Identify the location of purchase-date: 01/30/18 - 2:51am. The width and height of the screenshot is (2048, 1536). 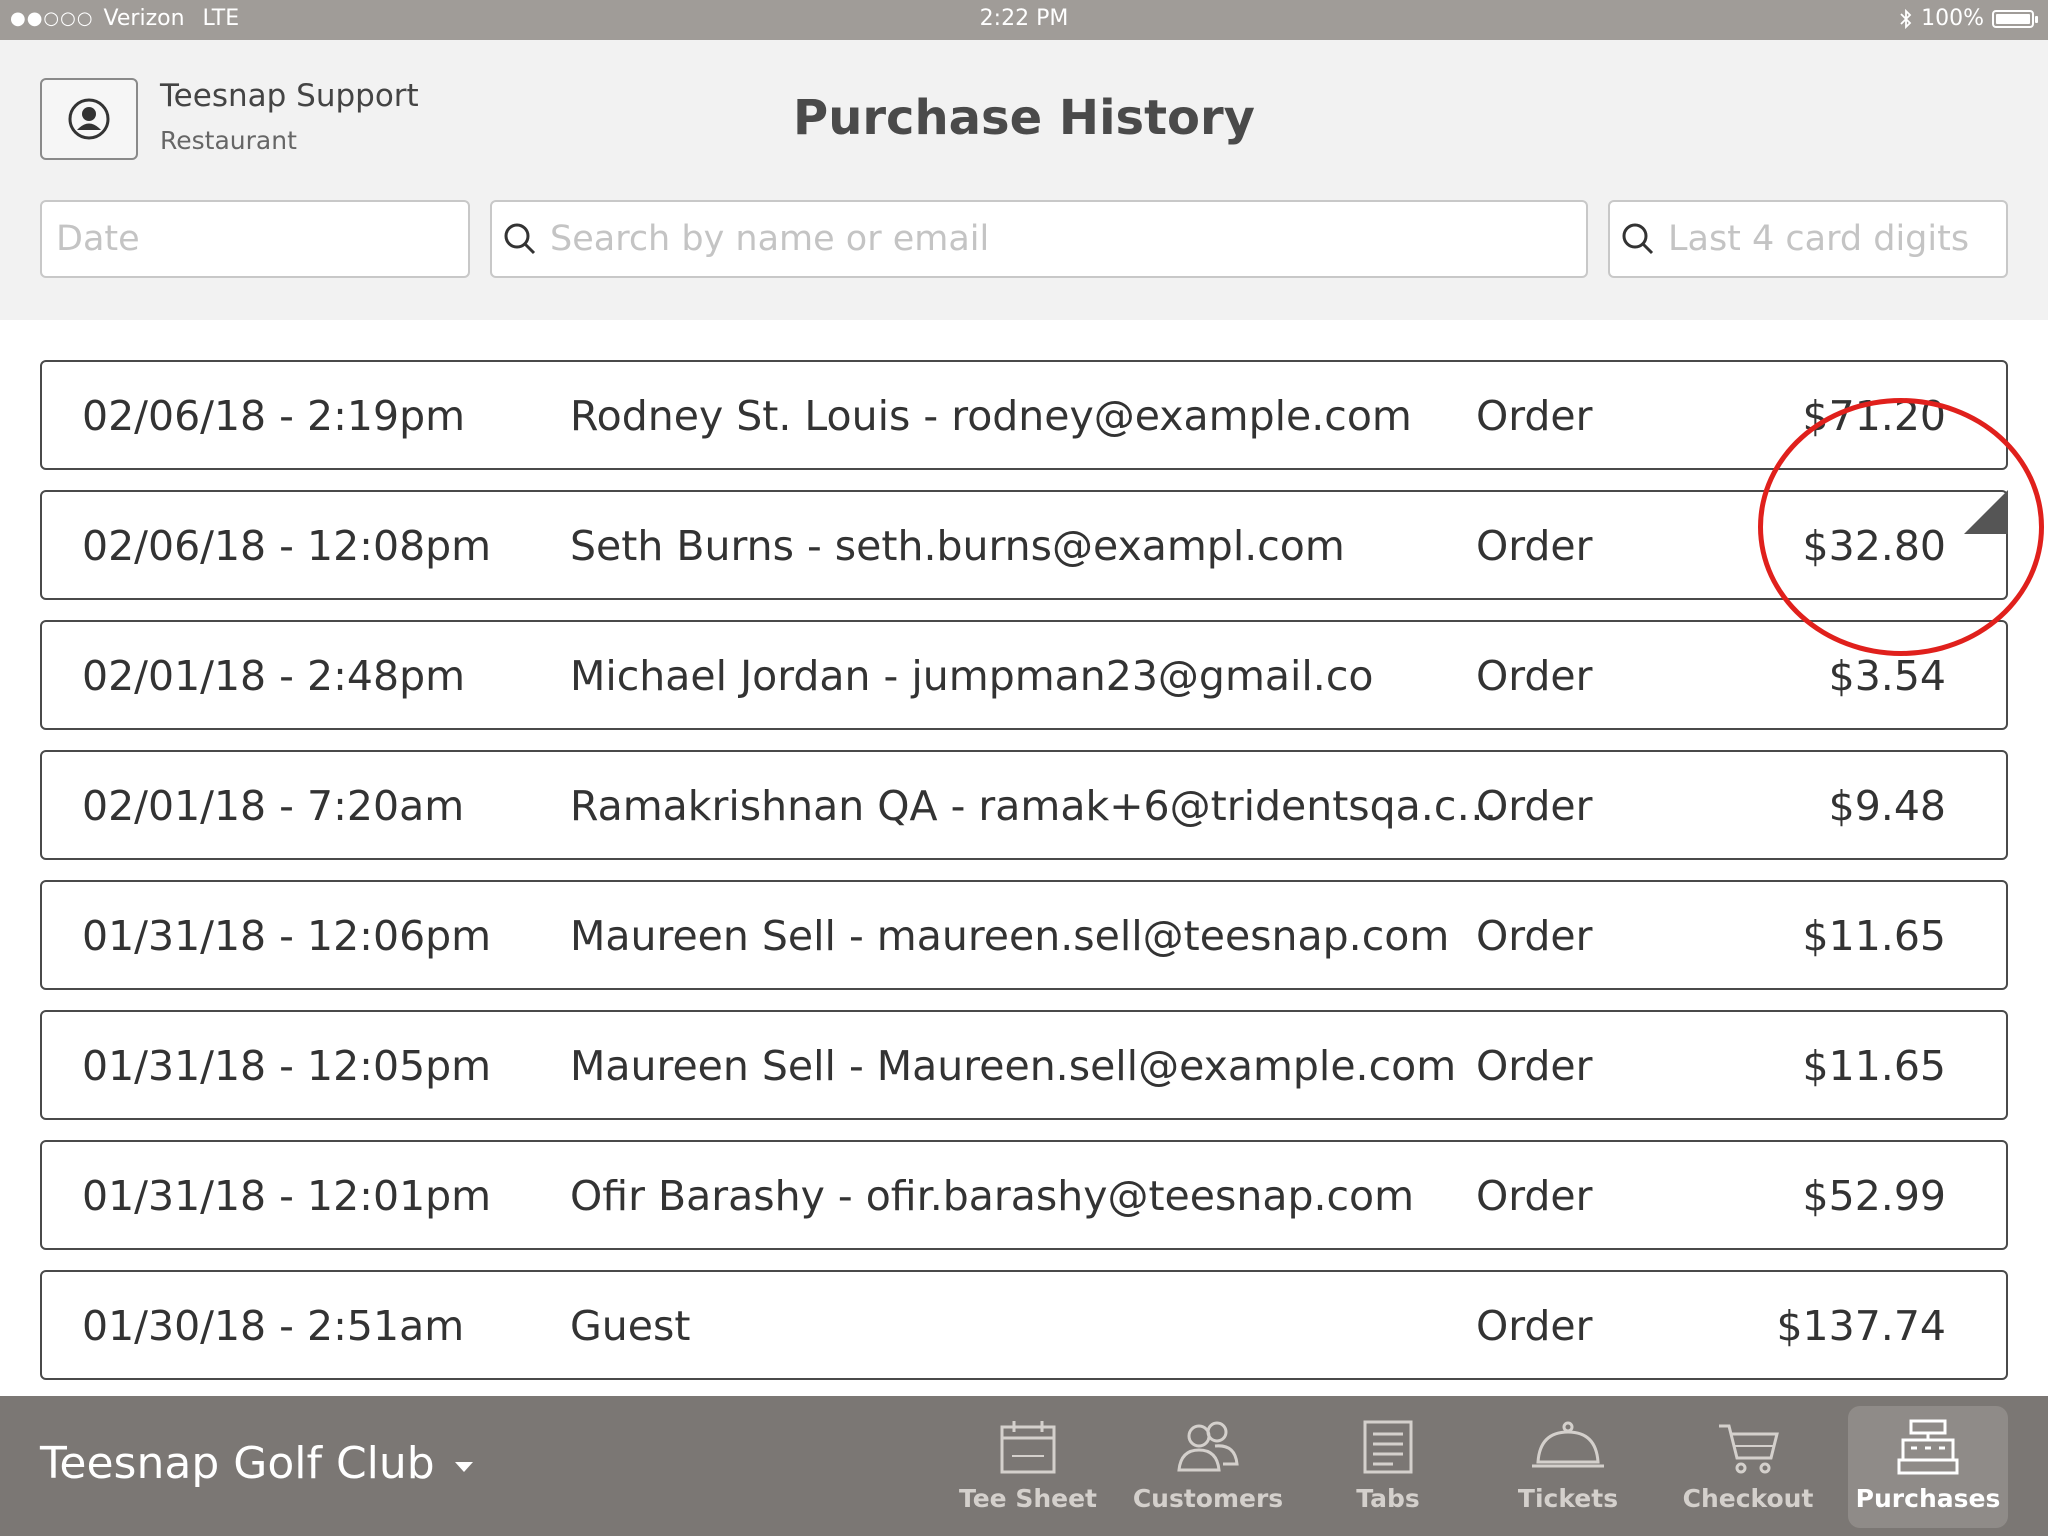
(273, 1326).